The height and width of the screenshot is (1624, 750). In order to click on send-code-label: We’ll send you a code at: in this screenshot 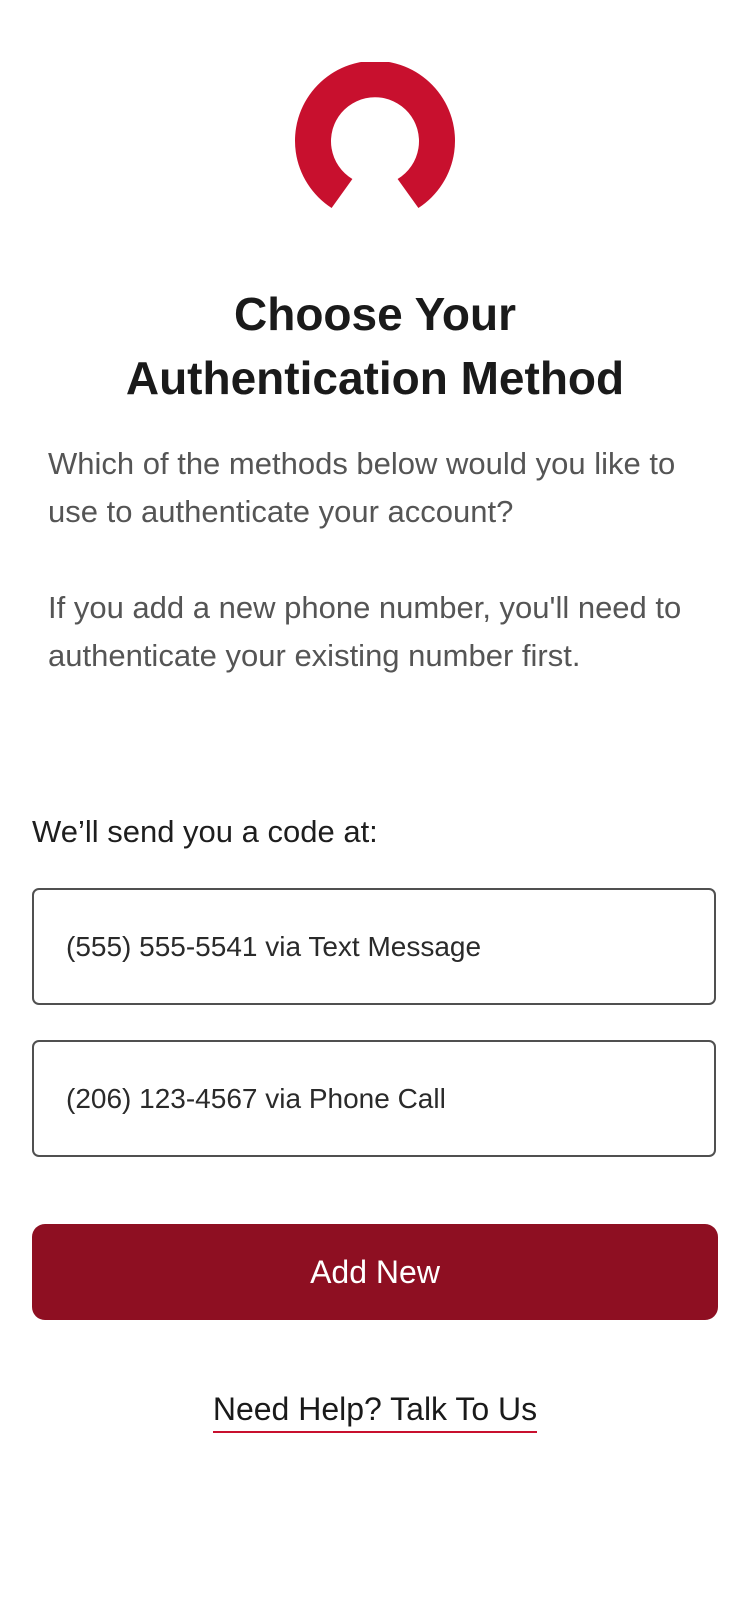, I will do `click(205, 831)`.